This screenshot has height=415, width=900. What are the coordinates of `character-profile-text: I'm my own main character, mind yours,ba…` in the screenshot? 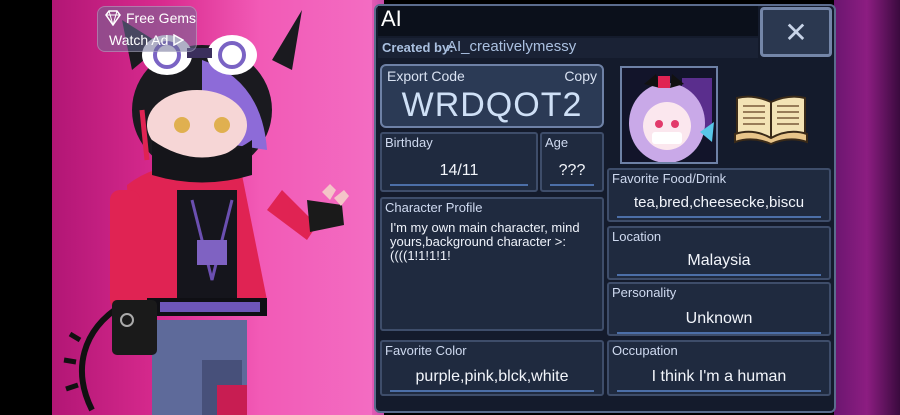 It's located at (487, 241).